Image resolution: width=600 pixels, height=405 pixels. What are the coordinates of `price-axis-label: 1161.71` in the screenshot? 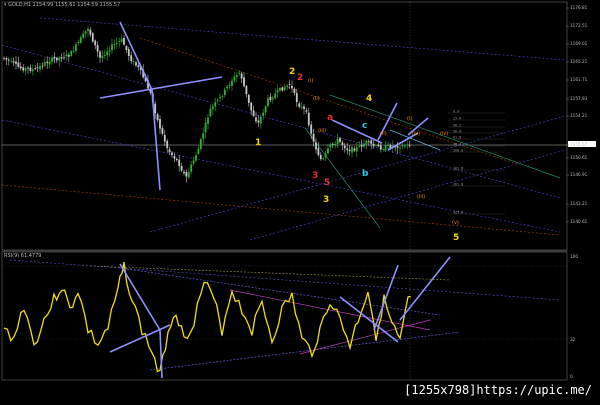 It's located at (579, 79).